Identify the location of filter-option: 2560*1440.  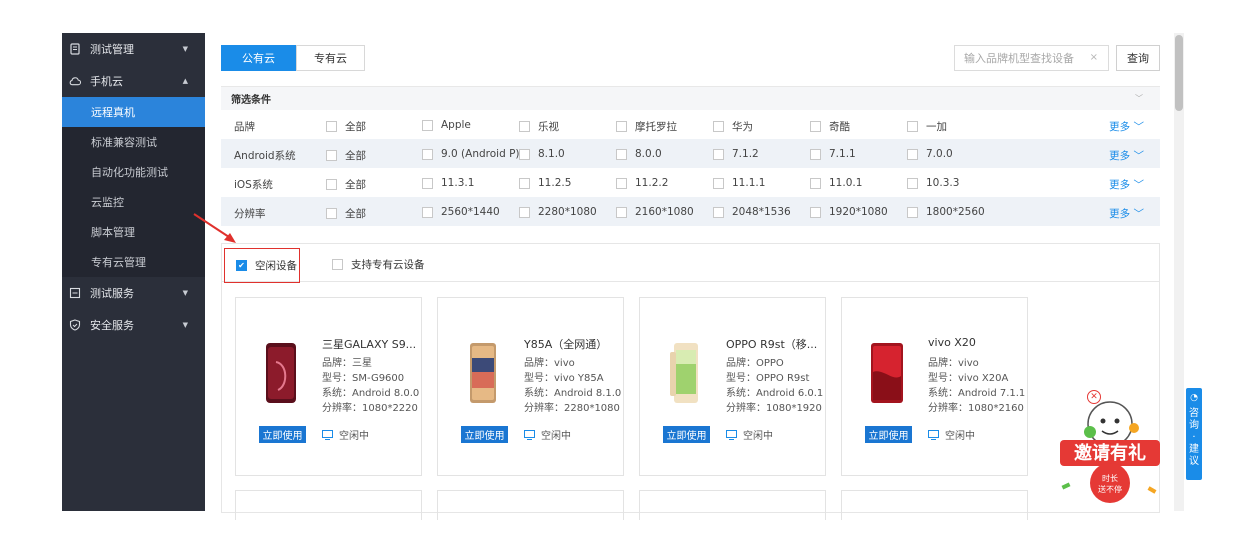
(461, 212).